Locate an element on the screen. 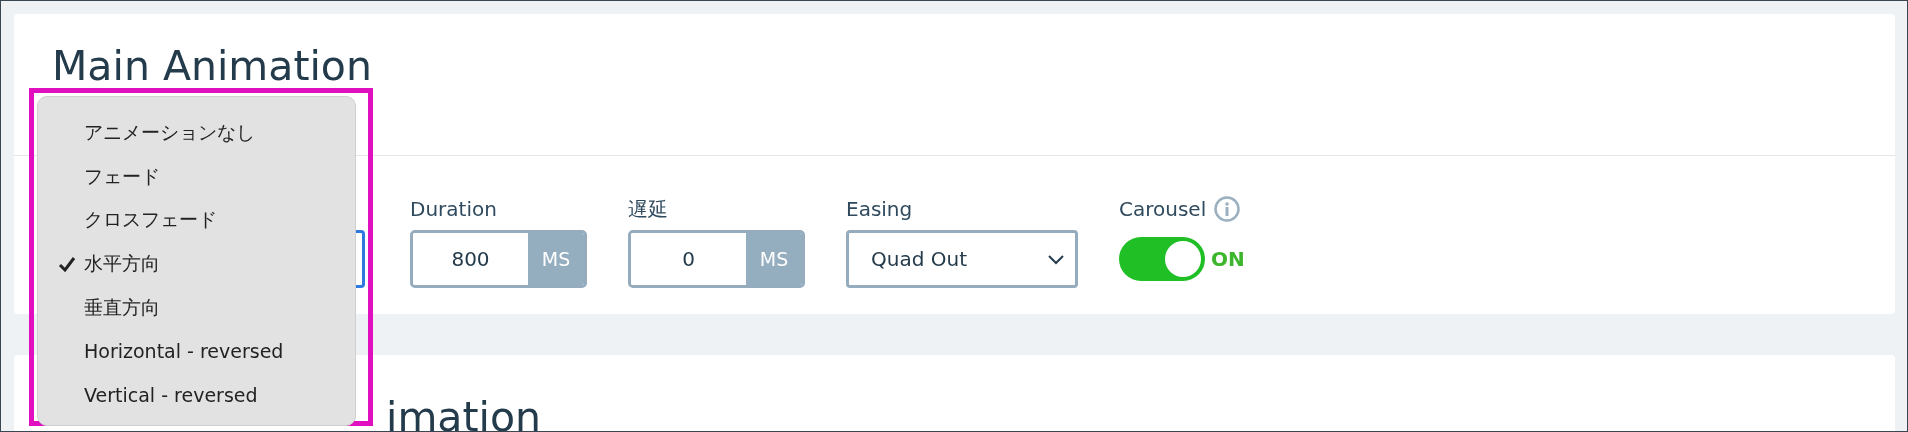 This screenshot has width=1908, height=432. toggle-switch is located at coordinates (1162, 259).